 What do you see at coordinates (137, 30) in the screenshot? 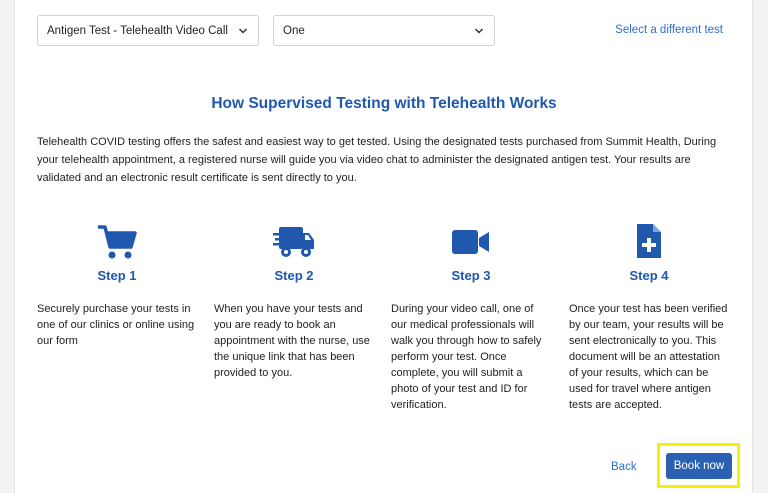
I see `test-type-select-value: Antigen Test - Telehealth Video Call` at bounding box center [137, 30].